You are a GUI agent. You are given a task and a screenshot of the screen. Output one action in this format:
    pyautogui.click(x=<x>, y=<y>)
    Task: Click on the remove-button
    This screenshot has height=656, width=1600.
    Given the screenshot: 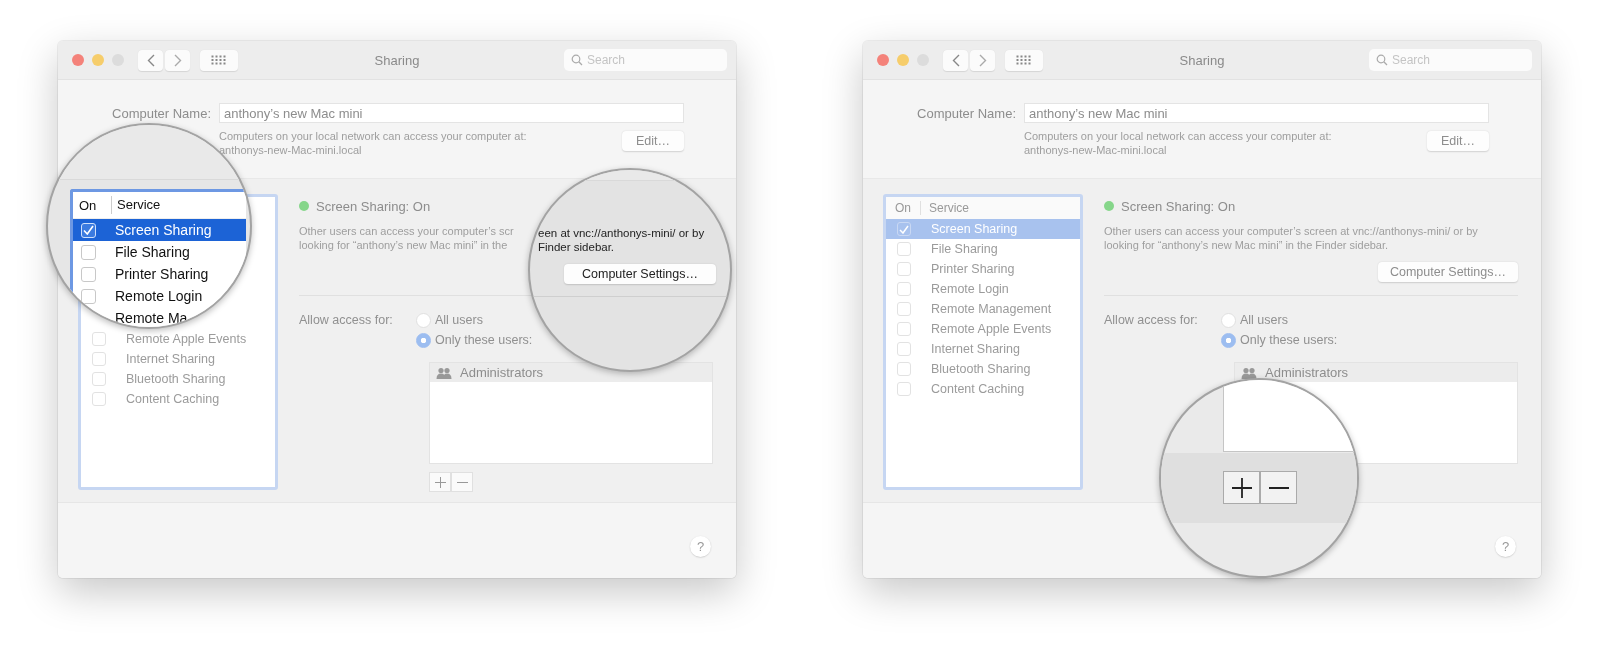 What is the action you would take?
    pyautogui.click(x=1278, y=487)
    